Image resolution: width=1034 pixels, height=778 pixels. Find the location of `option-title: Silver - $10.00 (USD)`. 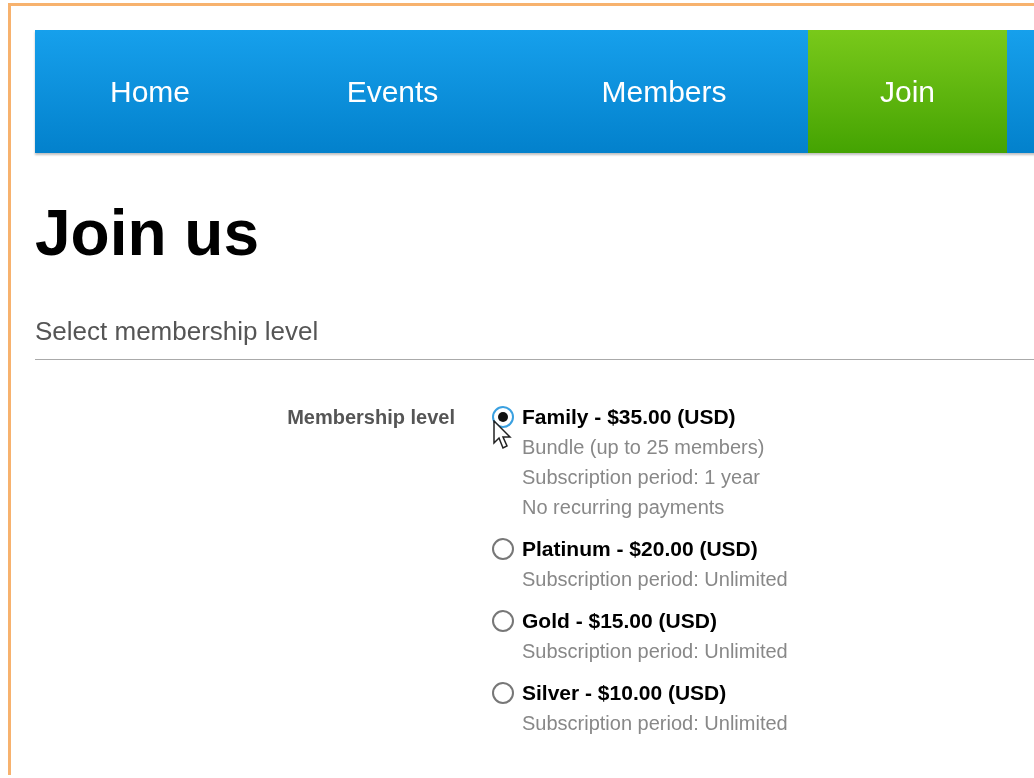

option-title: Silver - $10.00 (USD) is located at coordinates (655, 693).